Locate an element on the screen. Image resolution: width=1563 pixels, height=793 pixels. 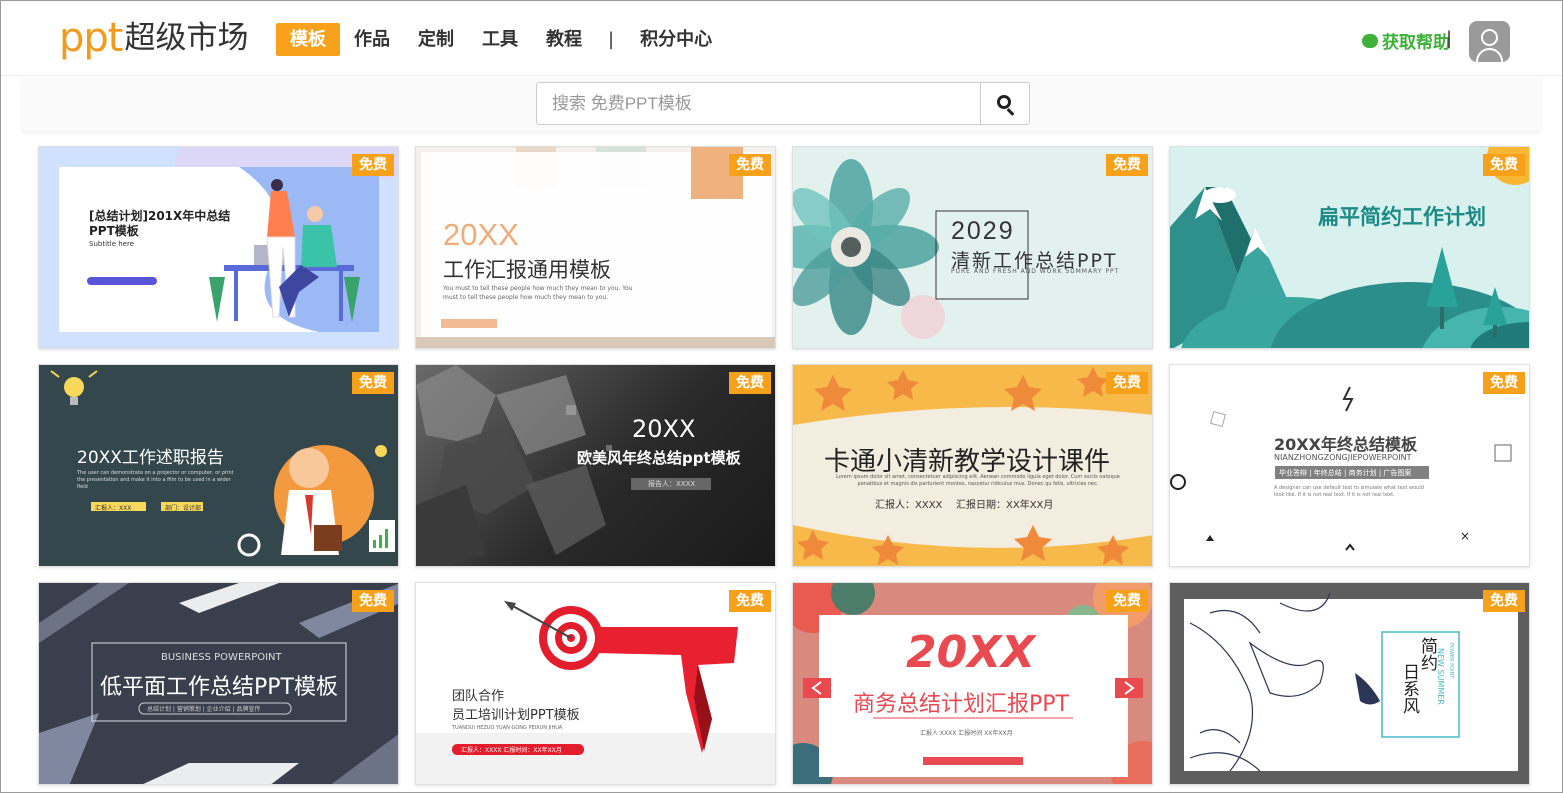
card-title-2: 员工培训计划PPT模板 is located at coordinates (516, 715).